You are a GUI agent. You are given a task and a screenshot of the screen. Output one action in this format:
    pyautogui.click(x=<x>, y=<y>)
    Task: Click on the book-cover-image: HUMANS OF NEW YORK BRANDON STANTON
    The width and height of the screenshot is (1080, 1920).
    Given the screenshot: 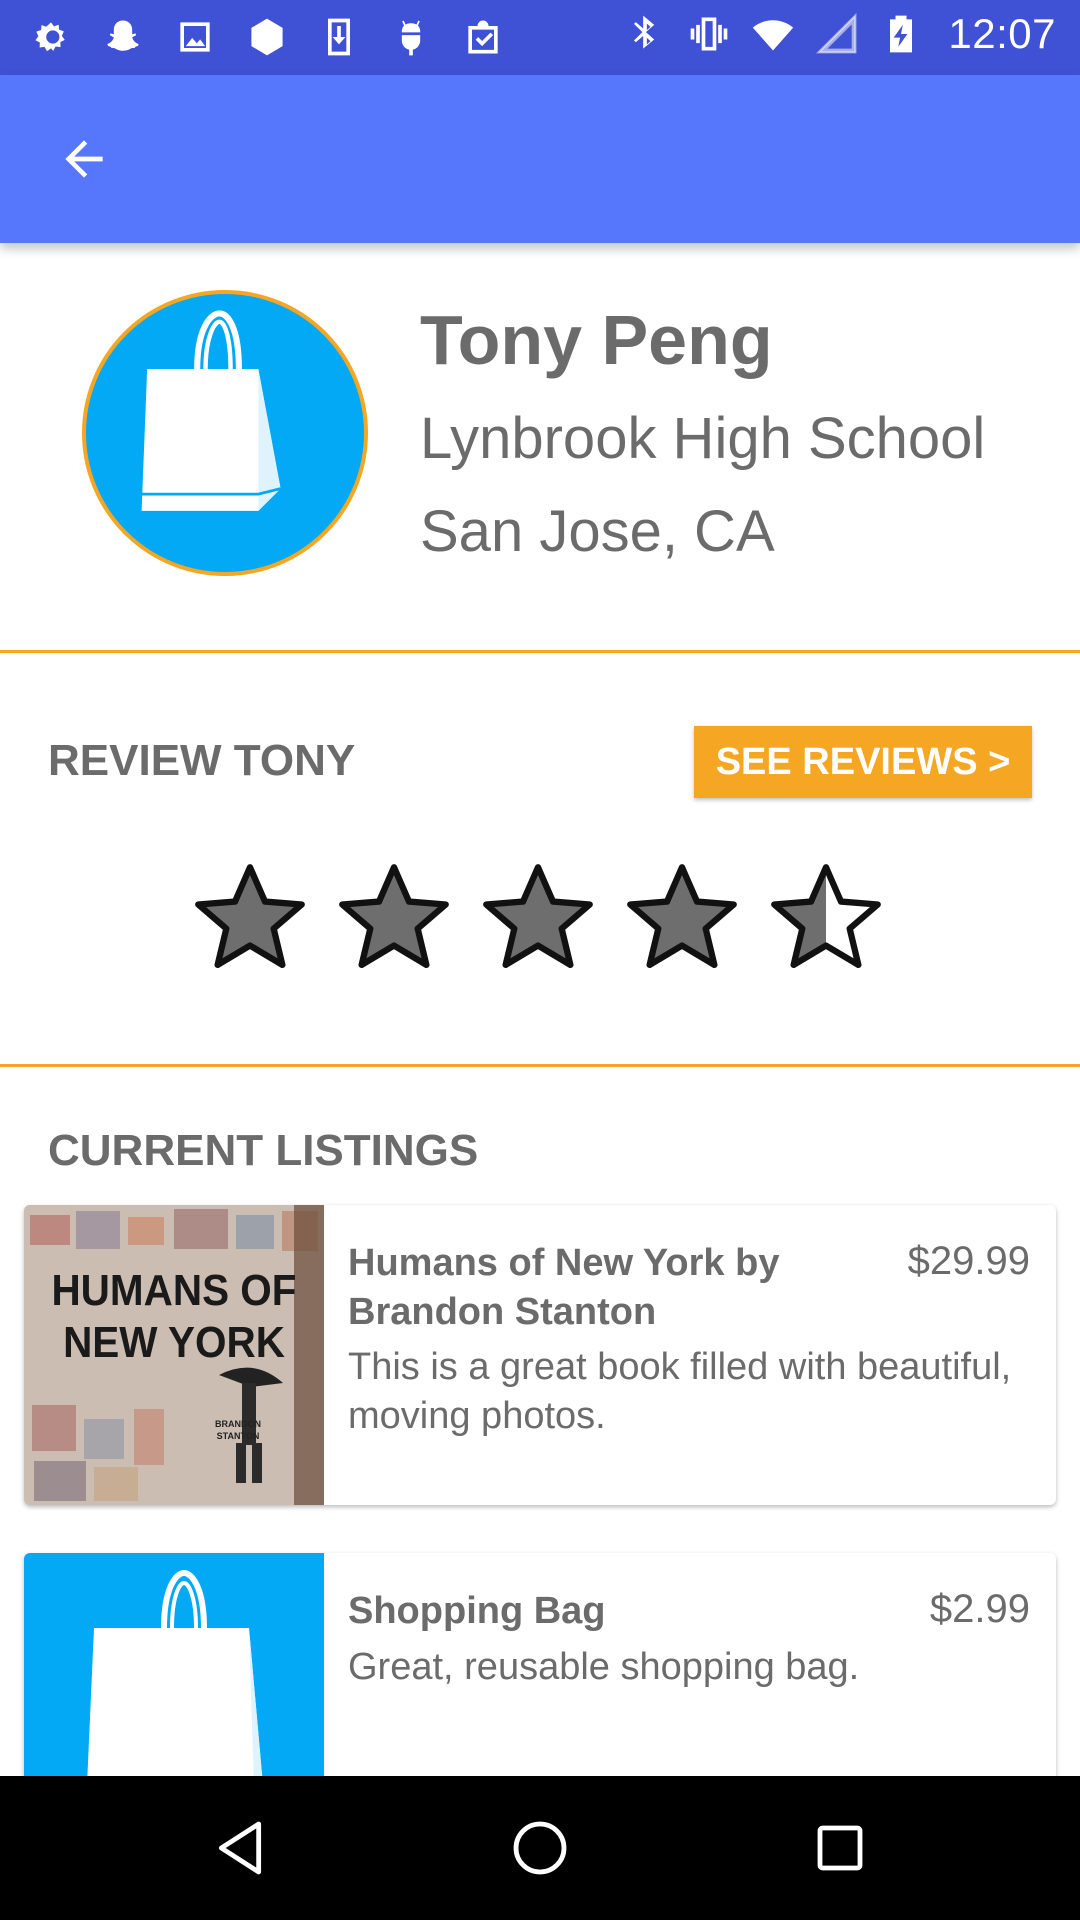 What is the action you would take?
    pyautogui.click(x=174, y=1355)
    